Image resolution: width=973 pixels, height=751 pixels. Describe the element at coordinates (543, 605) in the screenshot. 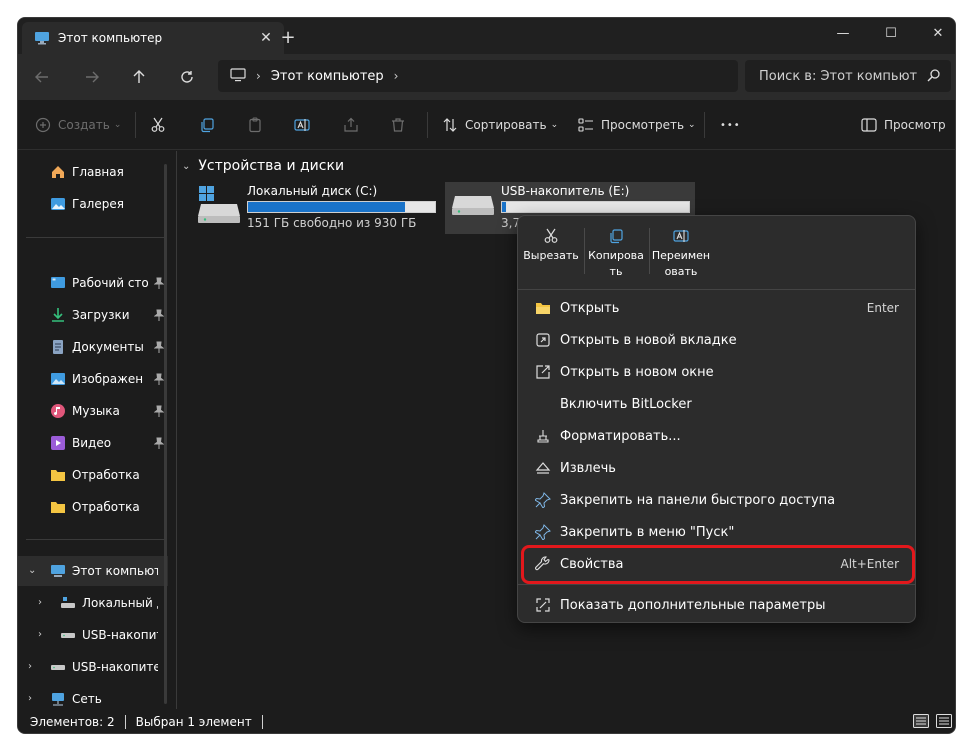

I see `expand-icon` at that location.